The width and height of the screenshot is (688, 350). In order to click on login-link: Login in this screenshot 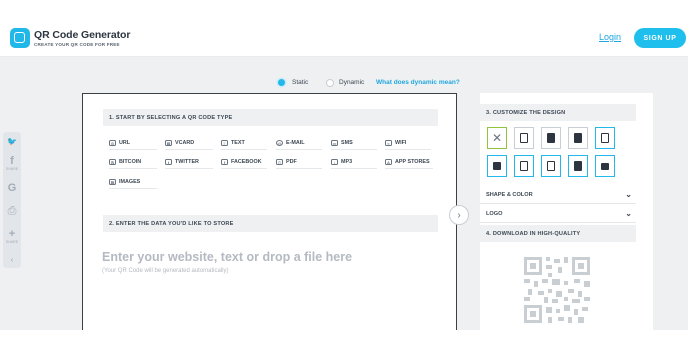, I will do `click(610, 37)`.